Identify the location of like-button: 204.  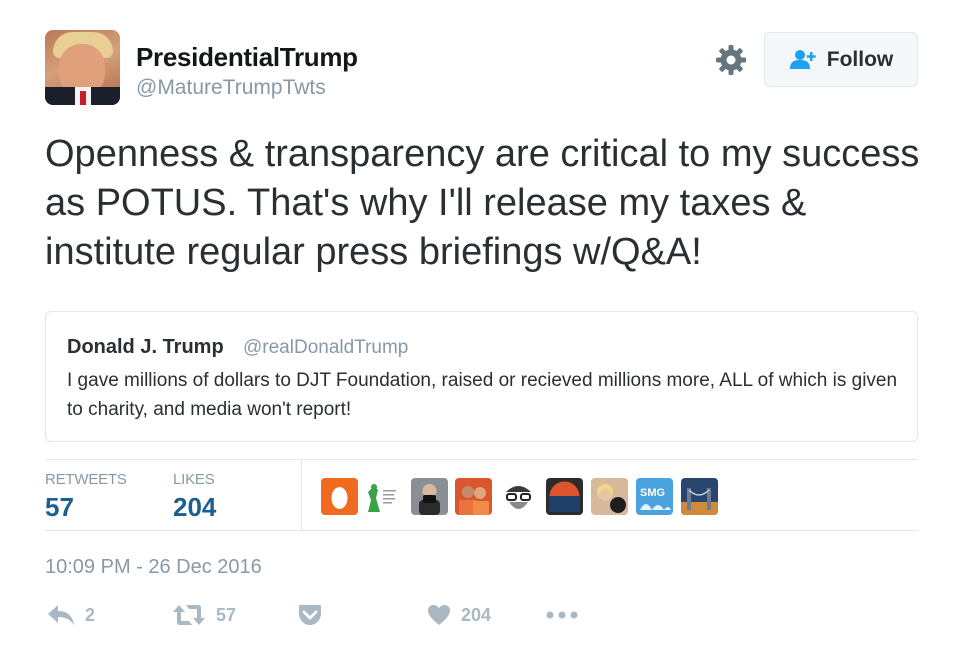
(459, 615).